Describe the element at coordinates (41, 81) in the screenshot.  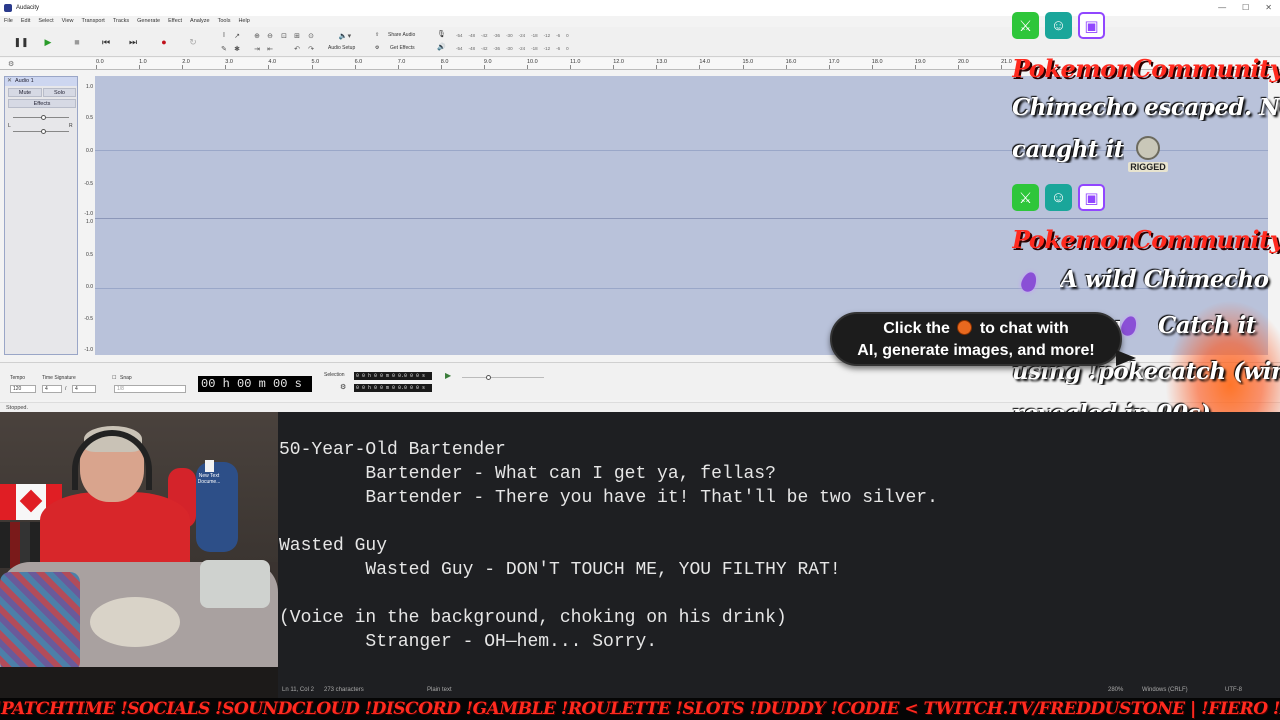
I see `track-name: Audio 1` at that location.